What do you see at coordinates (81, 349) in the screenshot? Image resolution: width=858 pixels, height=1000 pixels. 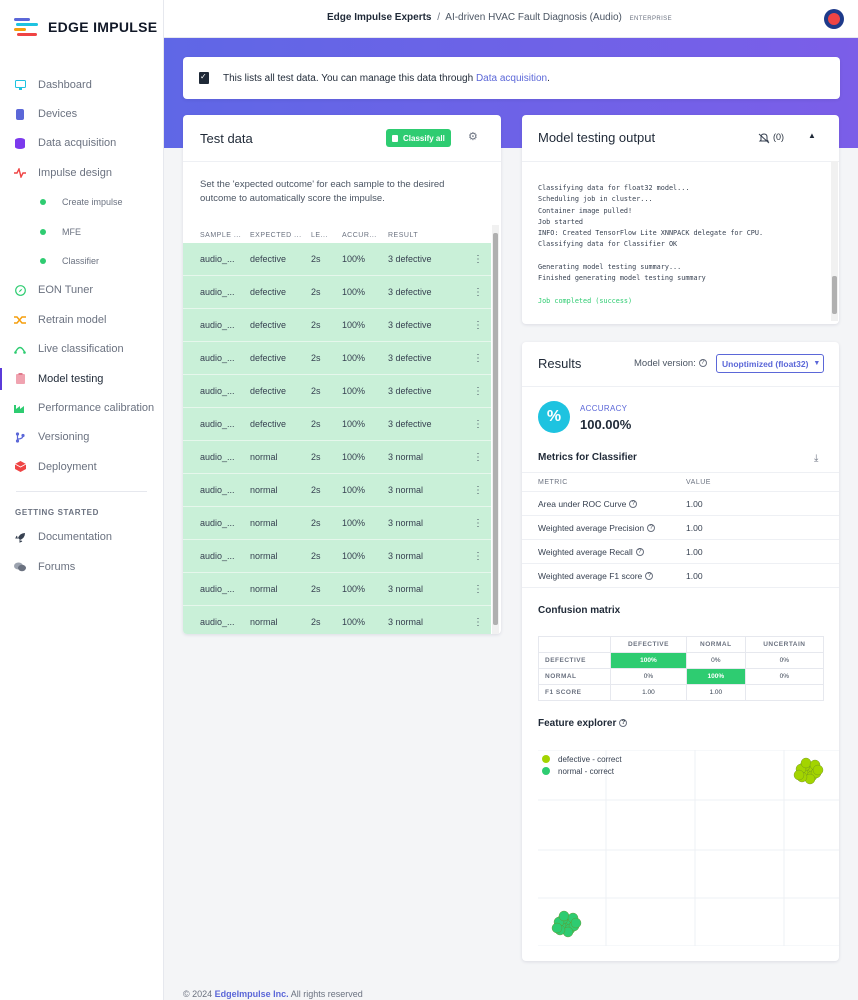 I see `sidebar-item-live-classification: Live classification` at bounding box center [81, 349].